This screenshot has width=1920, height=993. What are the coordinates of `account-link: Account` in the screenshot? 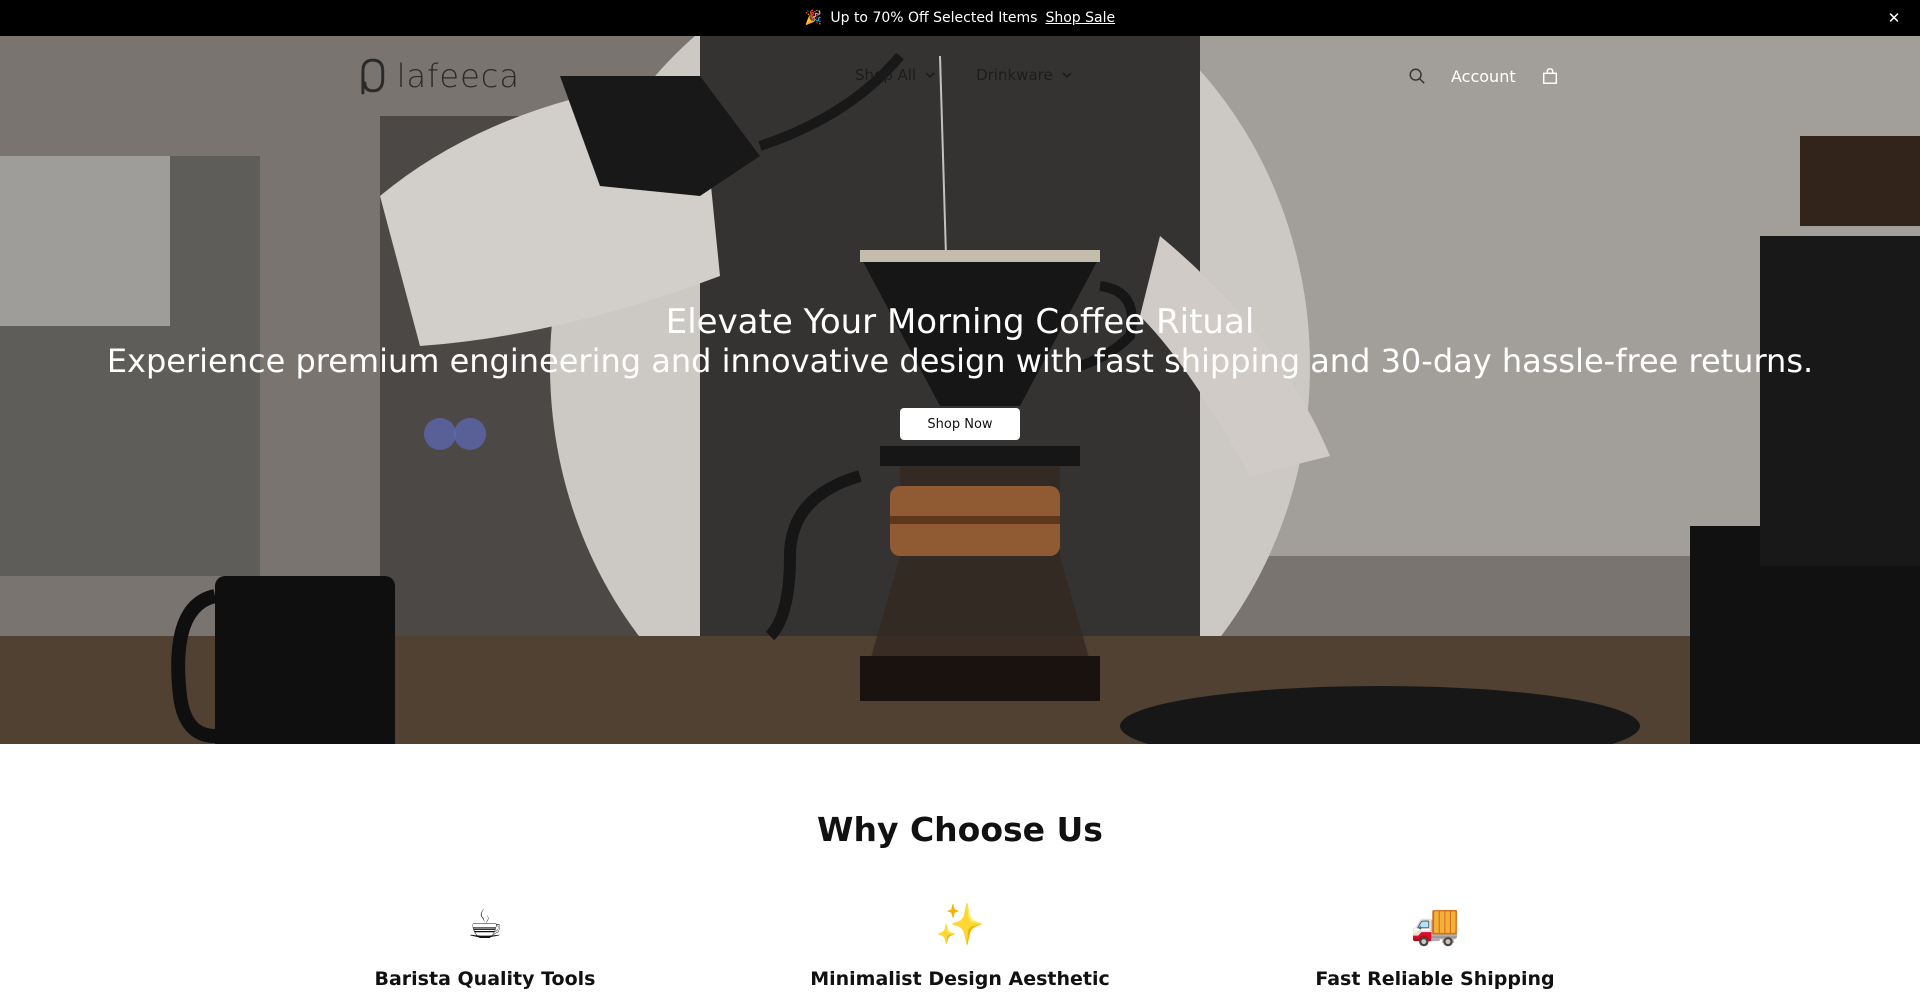 It's located at (1483, 76).